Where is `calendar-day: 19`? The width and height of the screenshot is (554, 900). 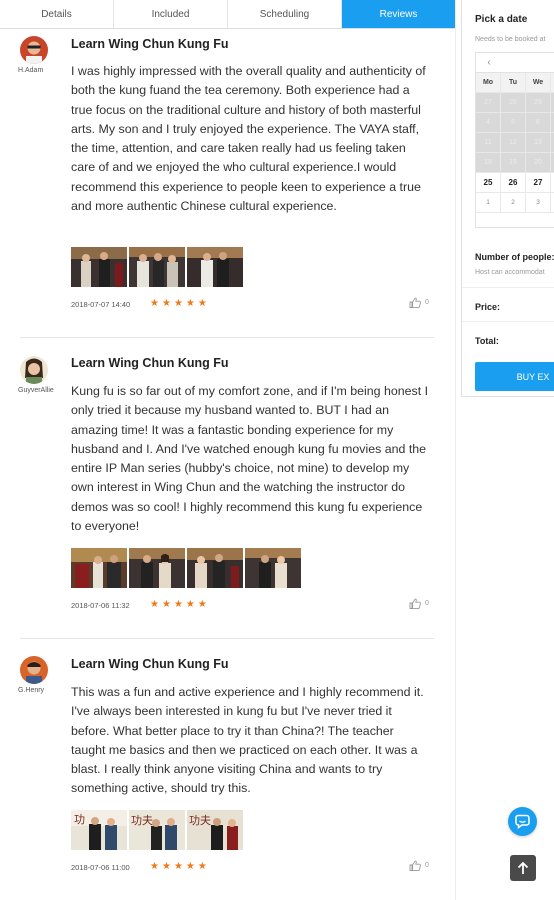 calendar-day: 19 is located at coordinates (513, 163).